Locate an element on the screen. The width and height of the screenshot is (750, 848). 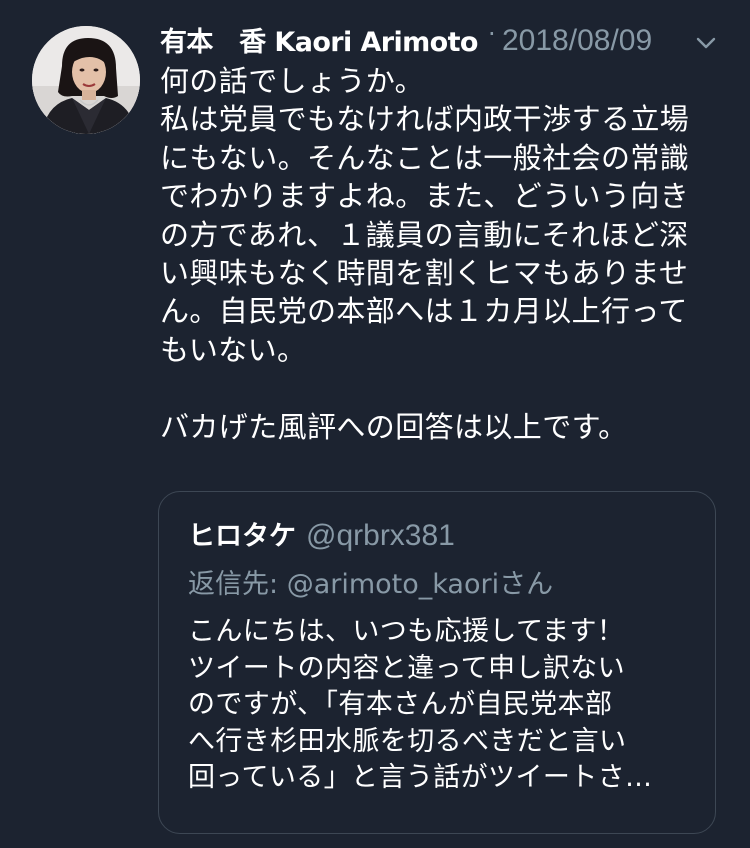
quoted-tweet-header: ヒロタケ @qrbrx381 is located at coordinates (321, 533).